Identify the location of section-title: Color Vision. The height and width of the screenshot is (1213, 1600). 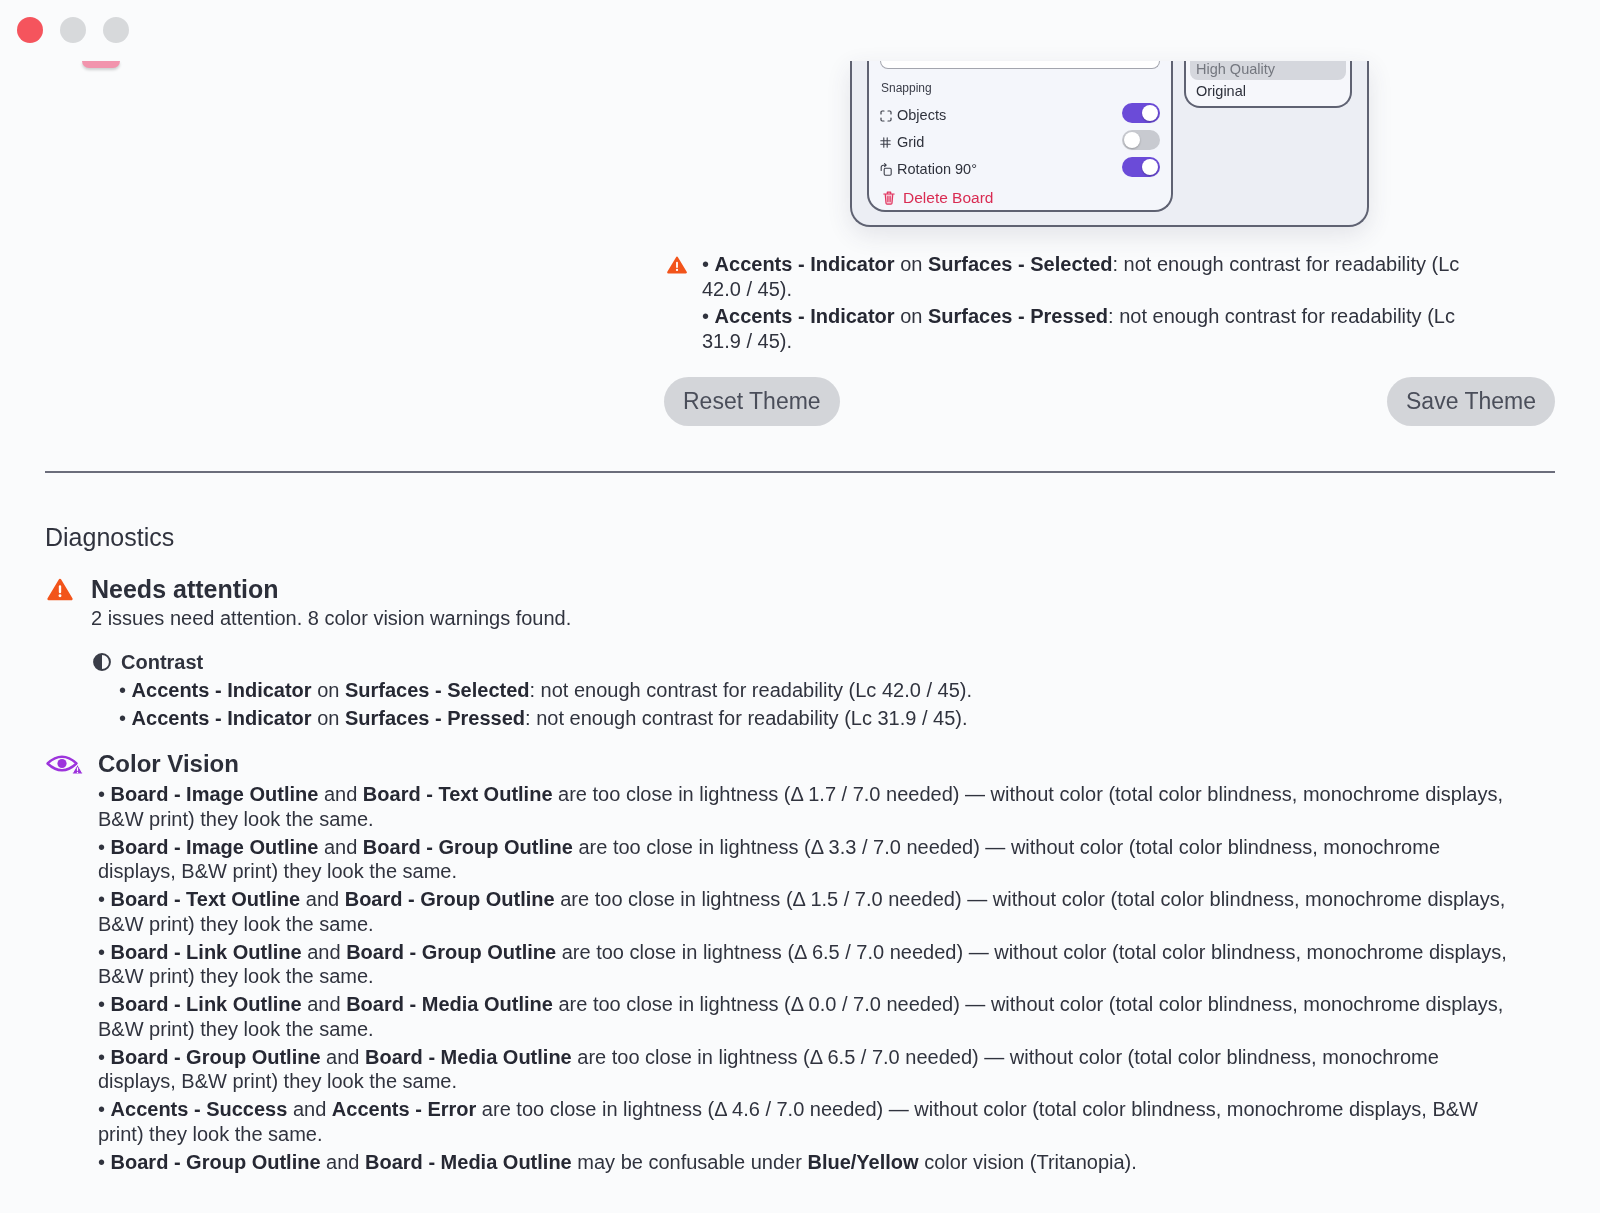
(168, 764).